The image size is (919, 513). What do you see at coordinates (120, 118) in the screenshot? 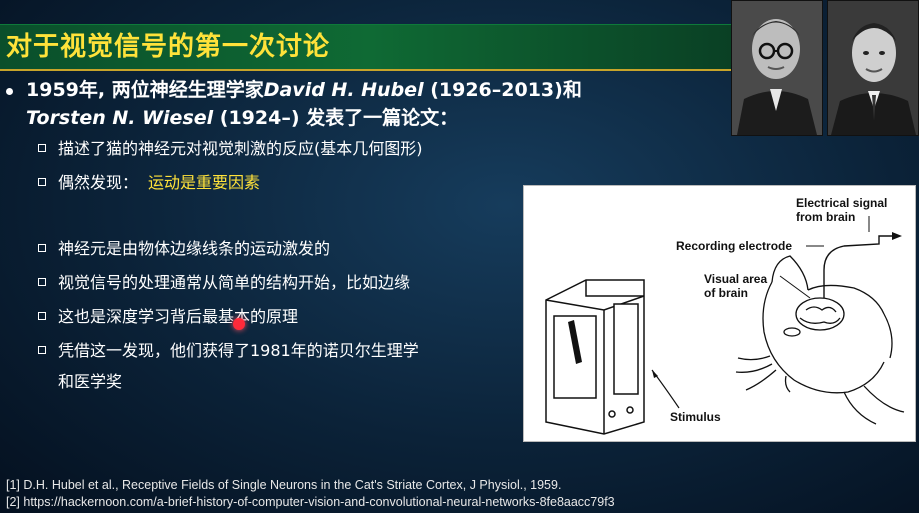
I see `wiesel-name: Torsten N. Wiesel` at bounding box center [120, 118].